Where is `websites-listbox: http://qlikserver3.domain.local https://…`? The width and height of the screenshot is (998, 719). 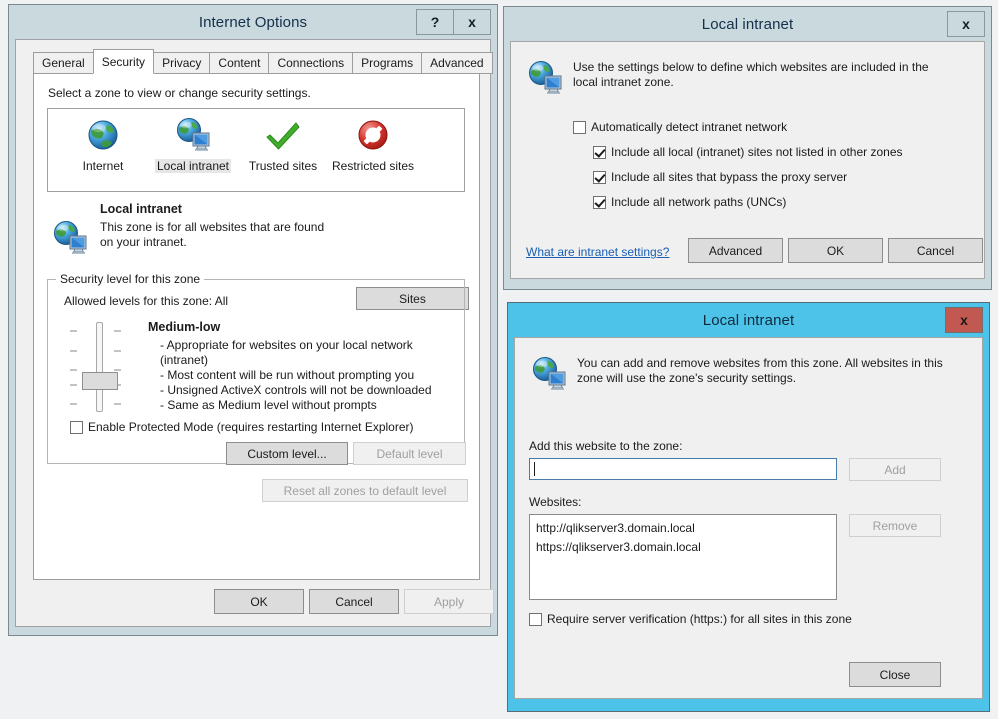 websites-listbox: http://qlikserver3.domain.local https://… is located at coordinates (683, 557).